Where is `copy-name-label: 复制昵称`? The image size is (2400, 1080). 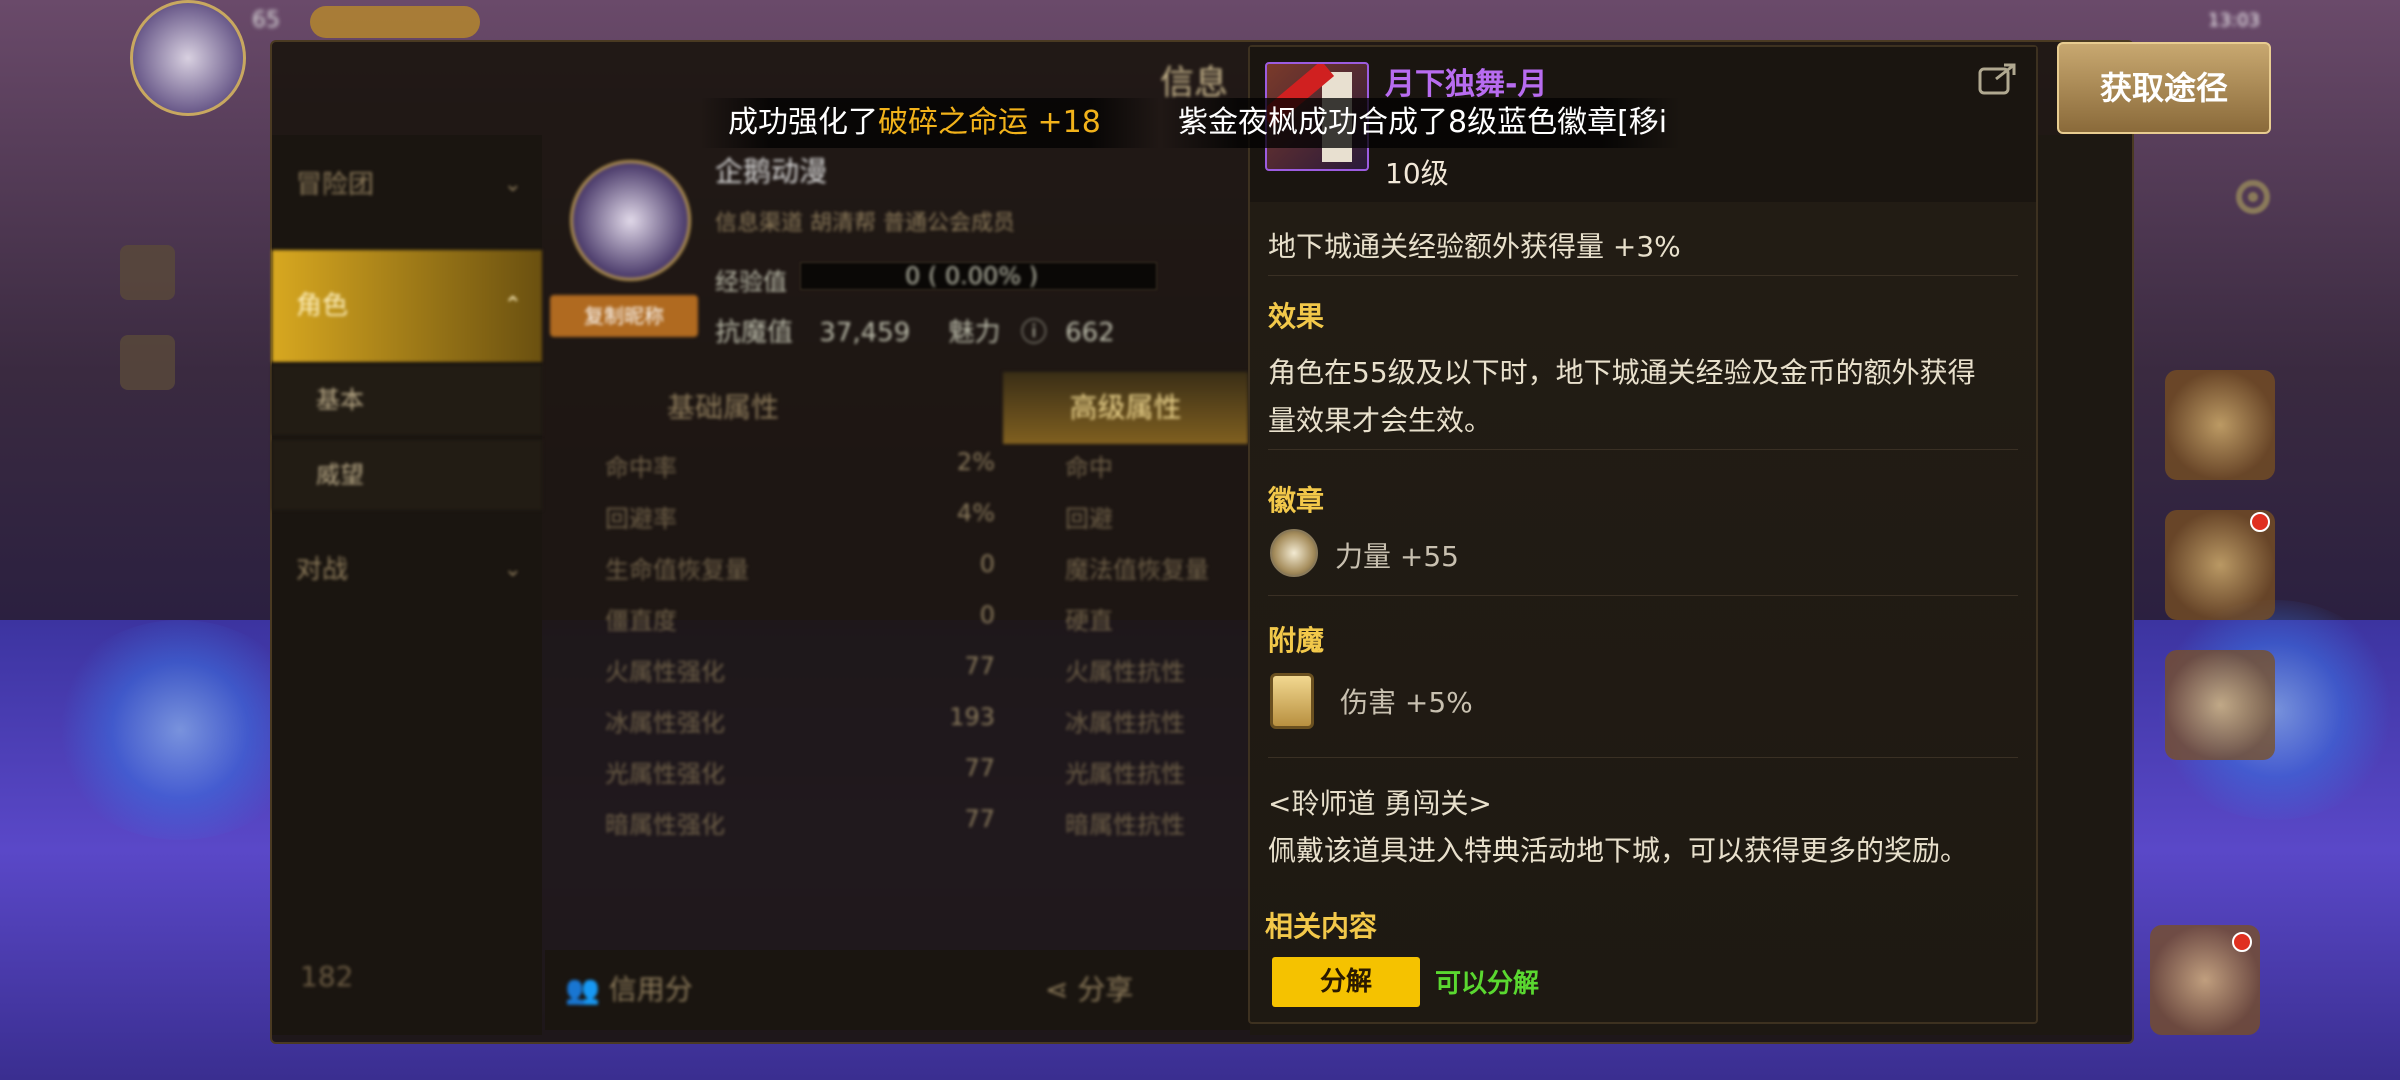 copy-name-label: 复制昵称 is located at coordinates (624, 316).